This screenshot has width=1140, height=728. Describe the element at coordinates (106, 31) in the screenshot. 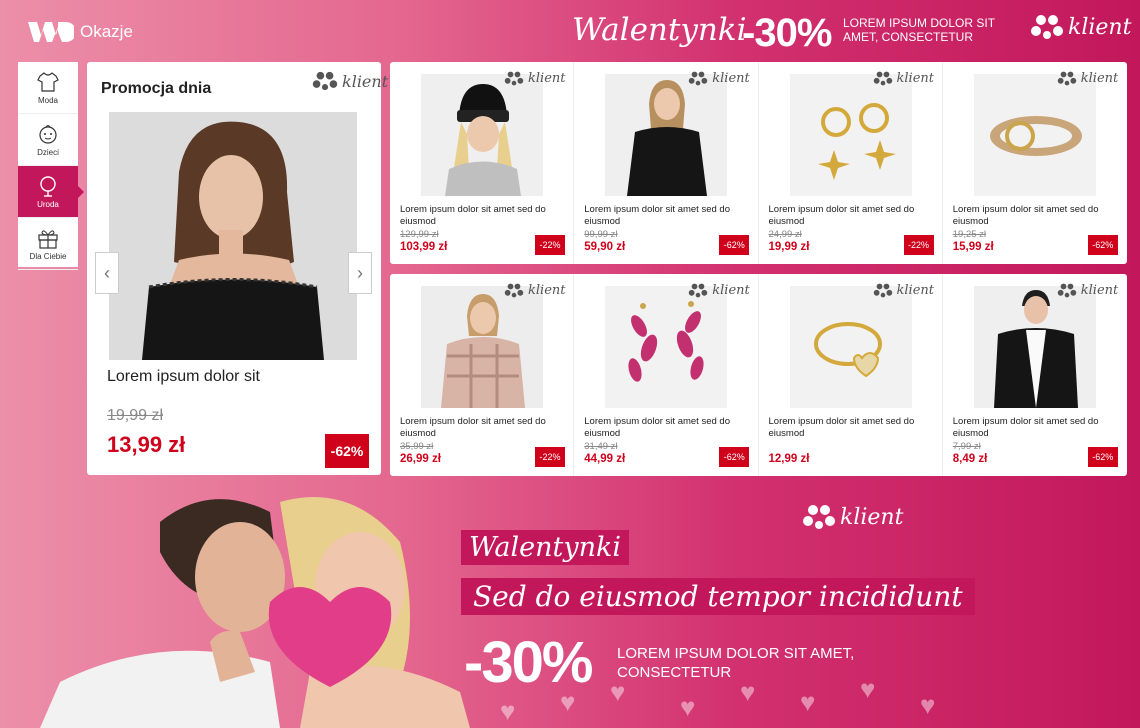

I see `brand-name: Okazje` at that location.